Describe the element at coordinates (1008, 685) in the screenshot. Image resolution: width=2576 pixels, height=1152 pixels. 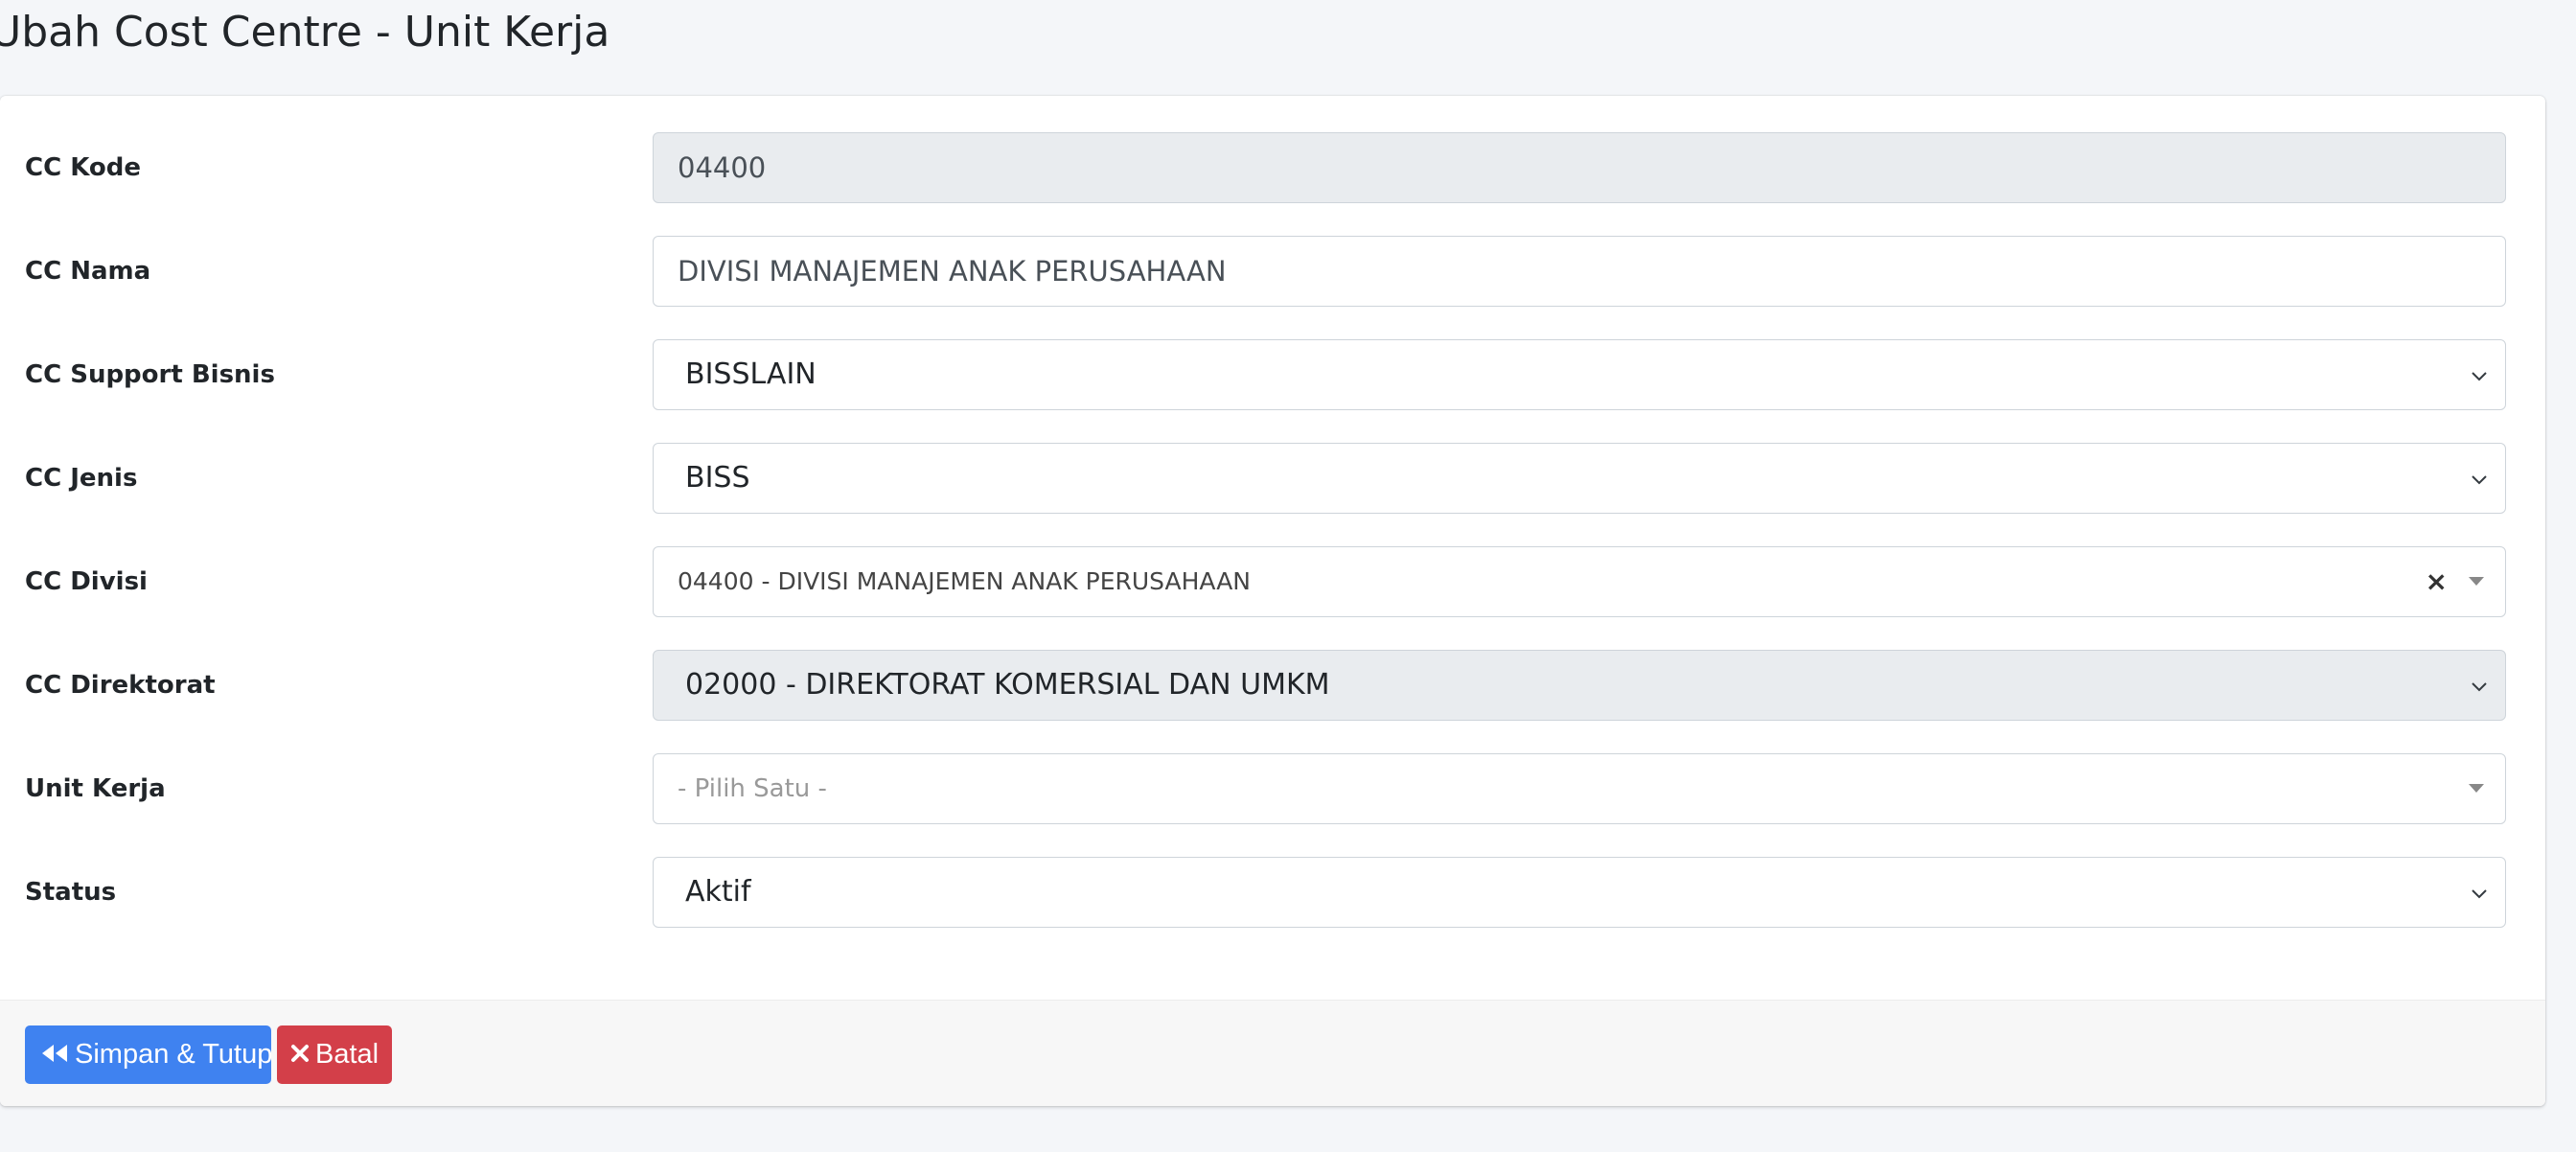
I see `cc-direktorat-value: 02000 - DIREKTORAT KOMERSIAL DAN UMKM` at that location.